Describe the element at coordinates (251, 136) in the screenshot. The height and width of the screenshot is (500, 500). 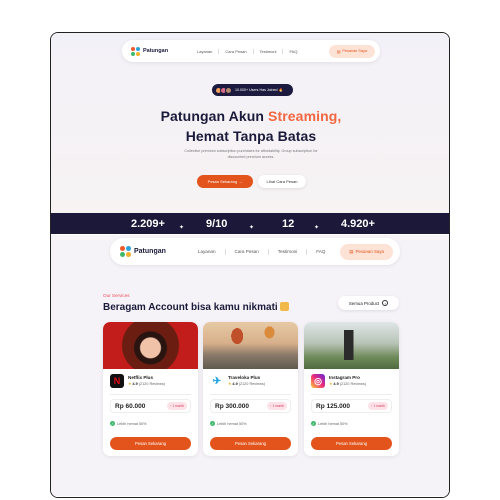
I see `hero-title-line-2: Hemat Tanpa Batas` at that location.